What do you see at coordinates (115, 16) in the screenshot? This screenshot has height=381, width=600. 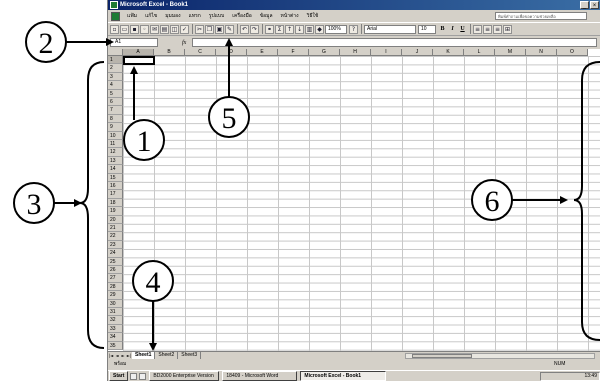 I see `document-icon` at bounding box center [115, 16].